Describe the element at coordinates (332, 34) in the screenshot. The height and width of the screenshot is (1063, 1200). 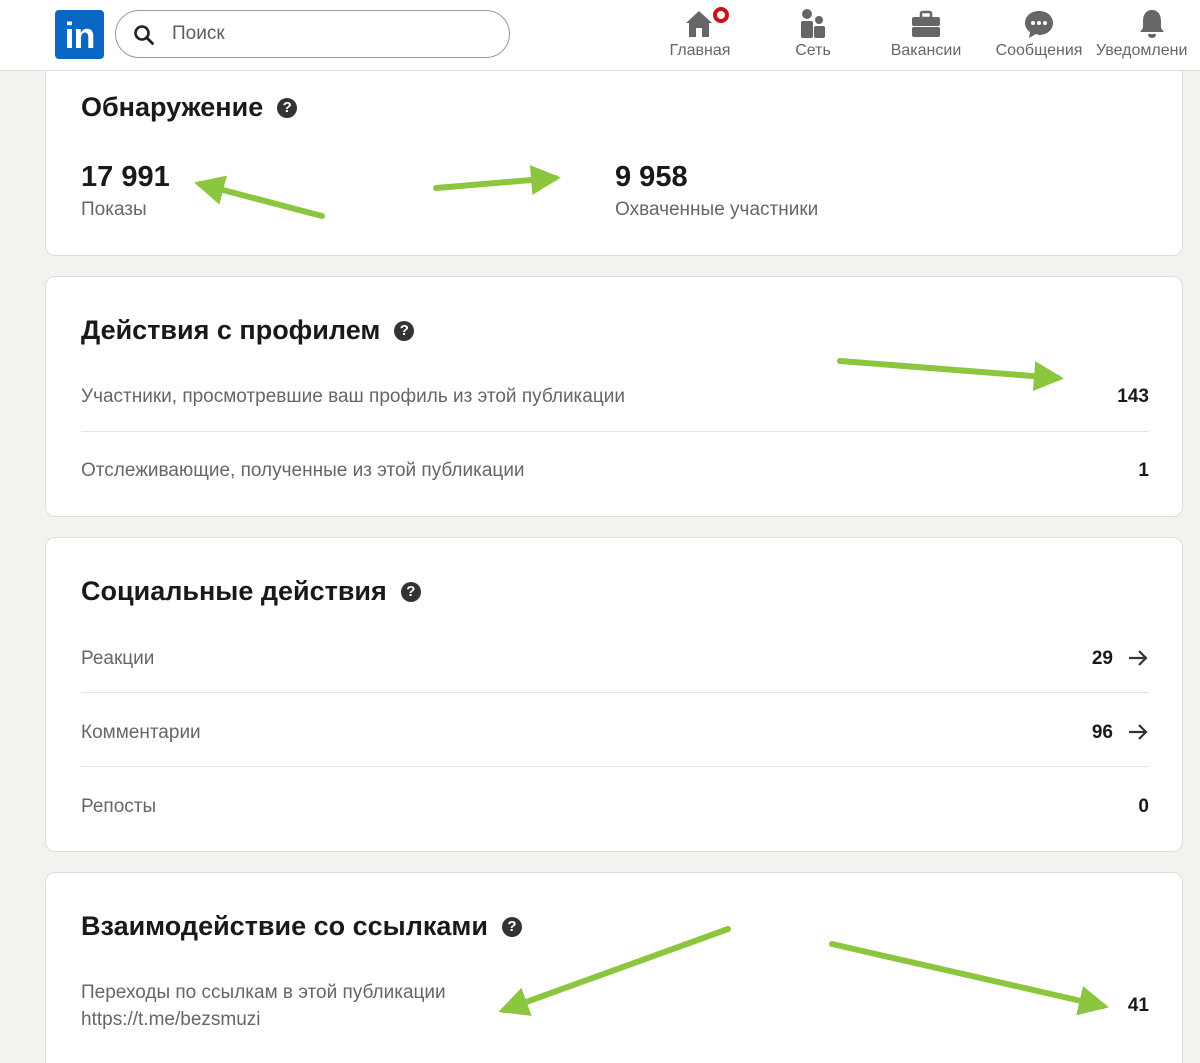
I see `search-input` at that location.